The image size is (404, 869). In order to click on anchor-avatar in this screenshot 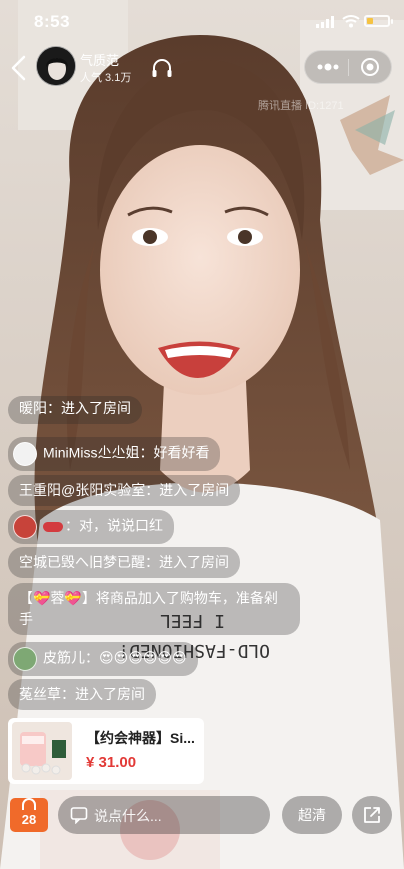, I will do `click(56, 66)`.